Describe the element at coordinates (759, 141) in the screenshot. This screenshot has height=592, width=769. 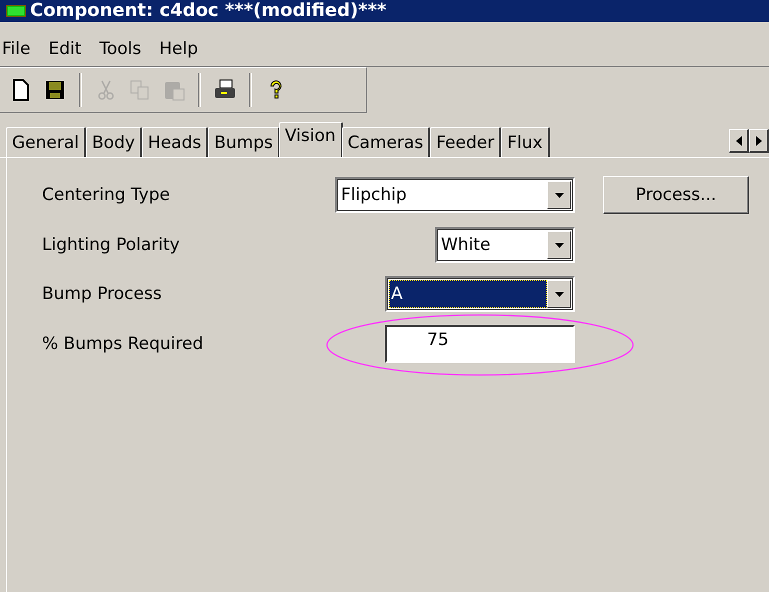
I see `scroll-right-icon` at that location.